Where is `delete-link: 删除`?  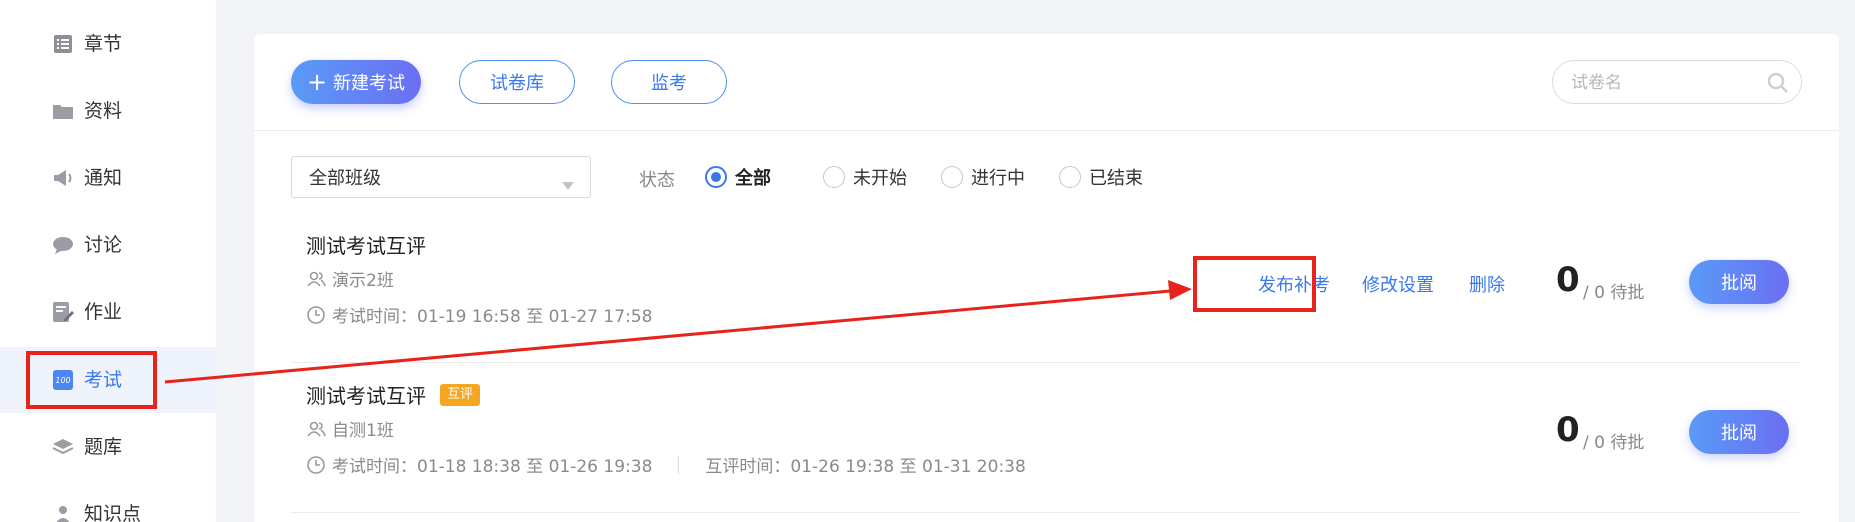 delete-link: 删除 is located at coordinates (1487, 284).